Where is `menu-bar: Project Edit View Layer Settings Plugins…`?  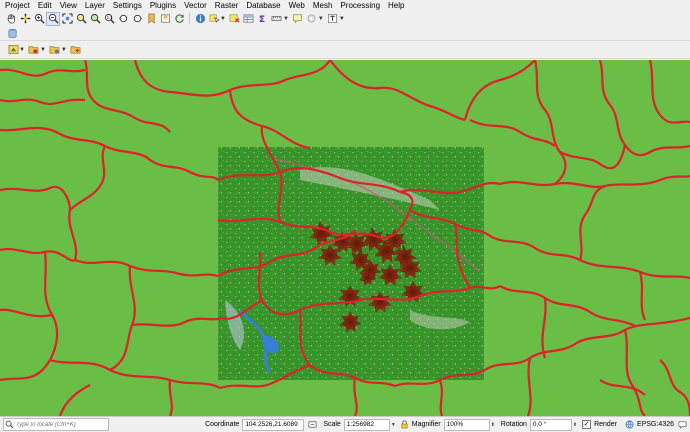 menu-bar: Project Edit View Layer Settings Plugins… is located at coordinates (345, 5).